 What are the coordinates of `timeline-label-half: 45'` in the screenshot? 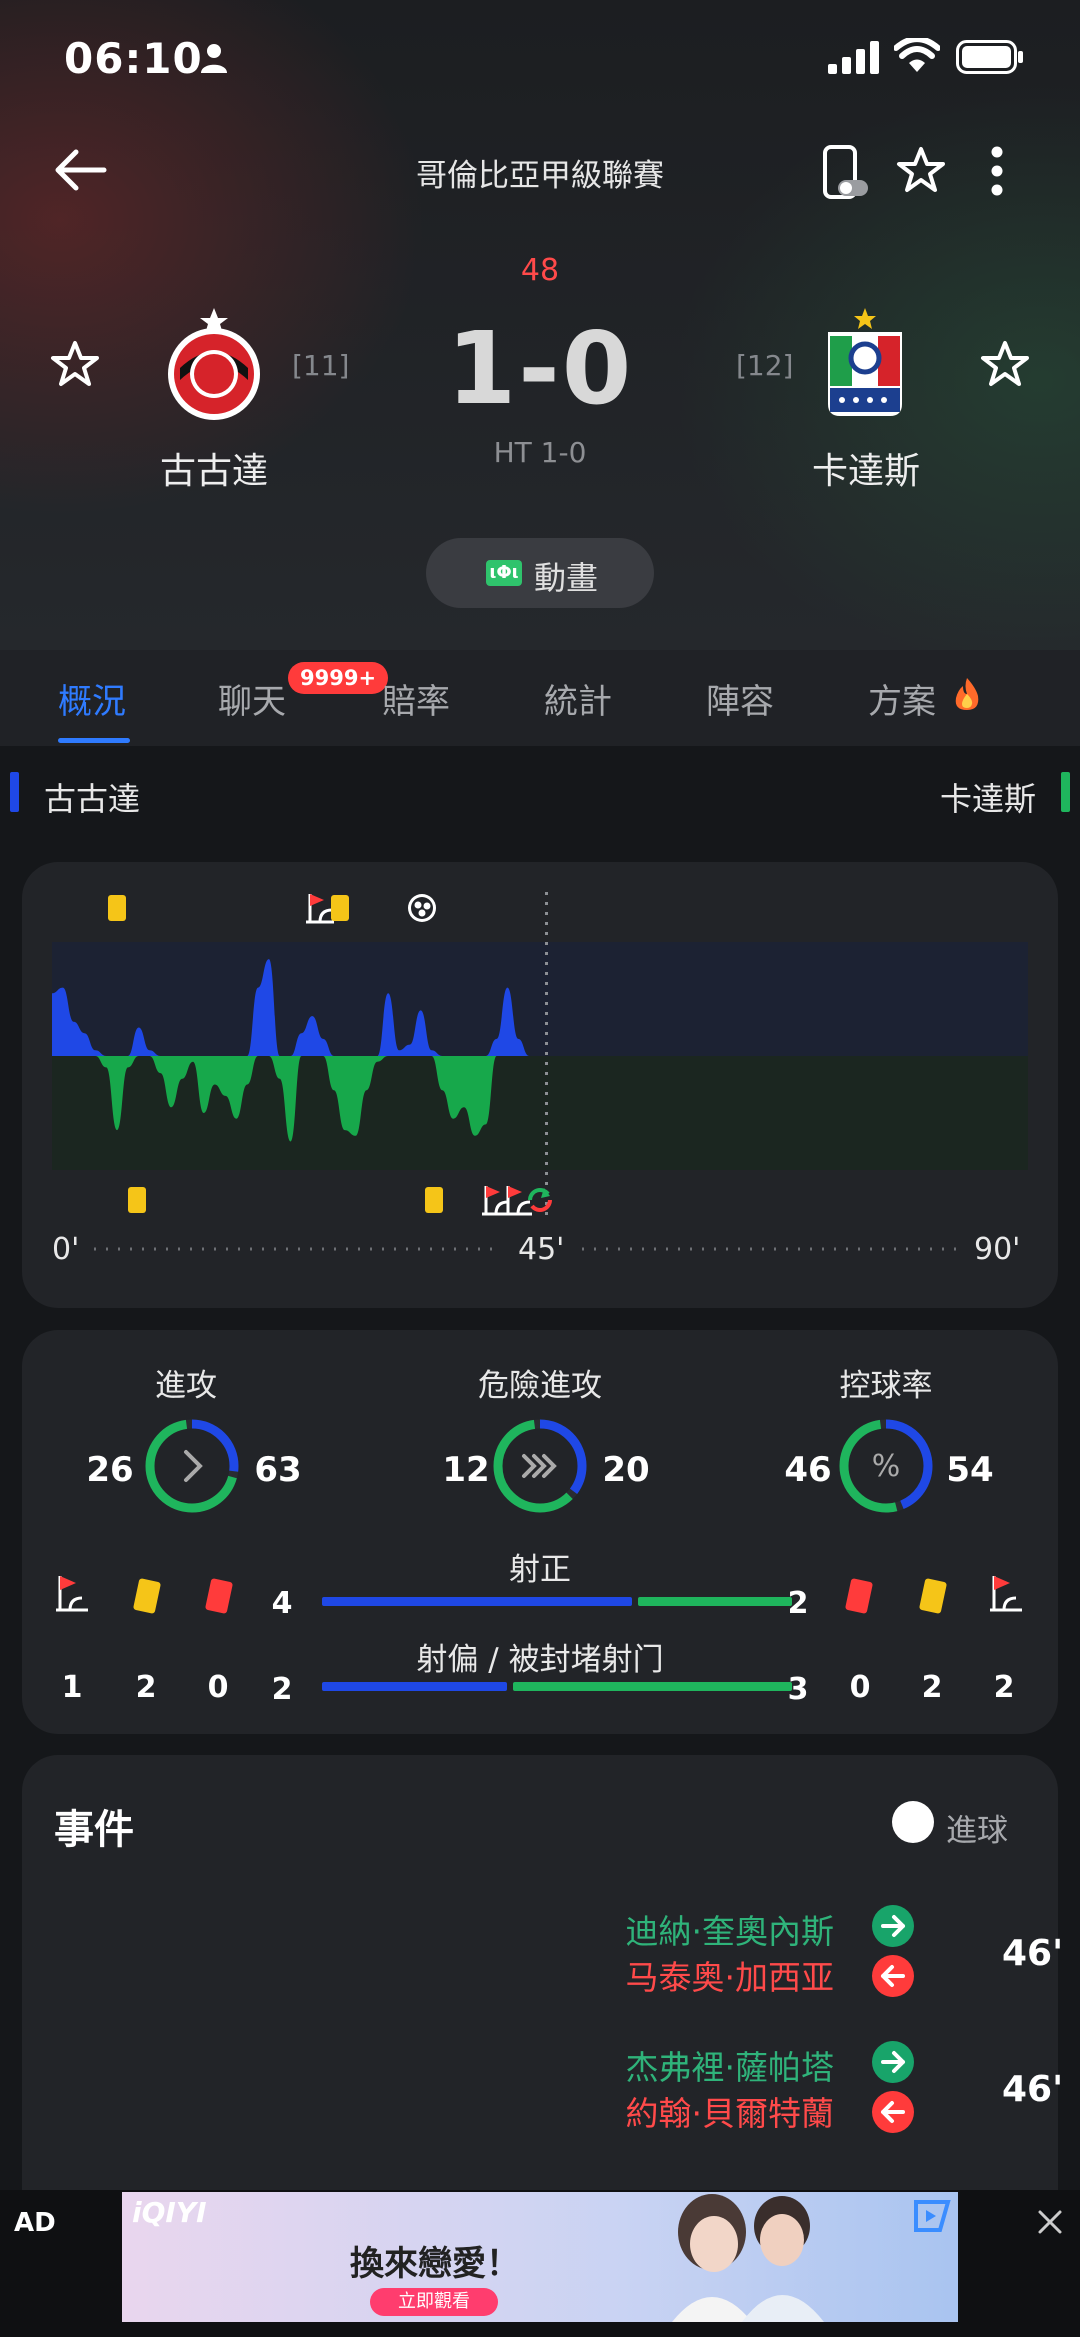 It's located at (541, 1249).